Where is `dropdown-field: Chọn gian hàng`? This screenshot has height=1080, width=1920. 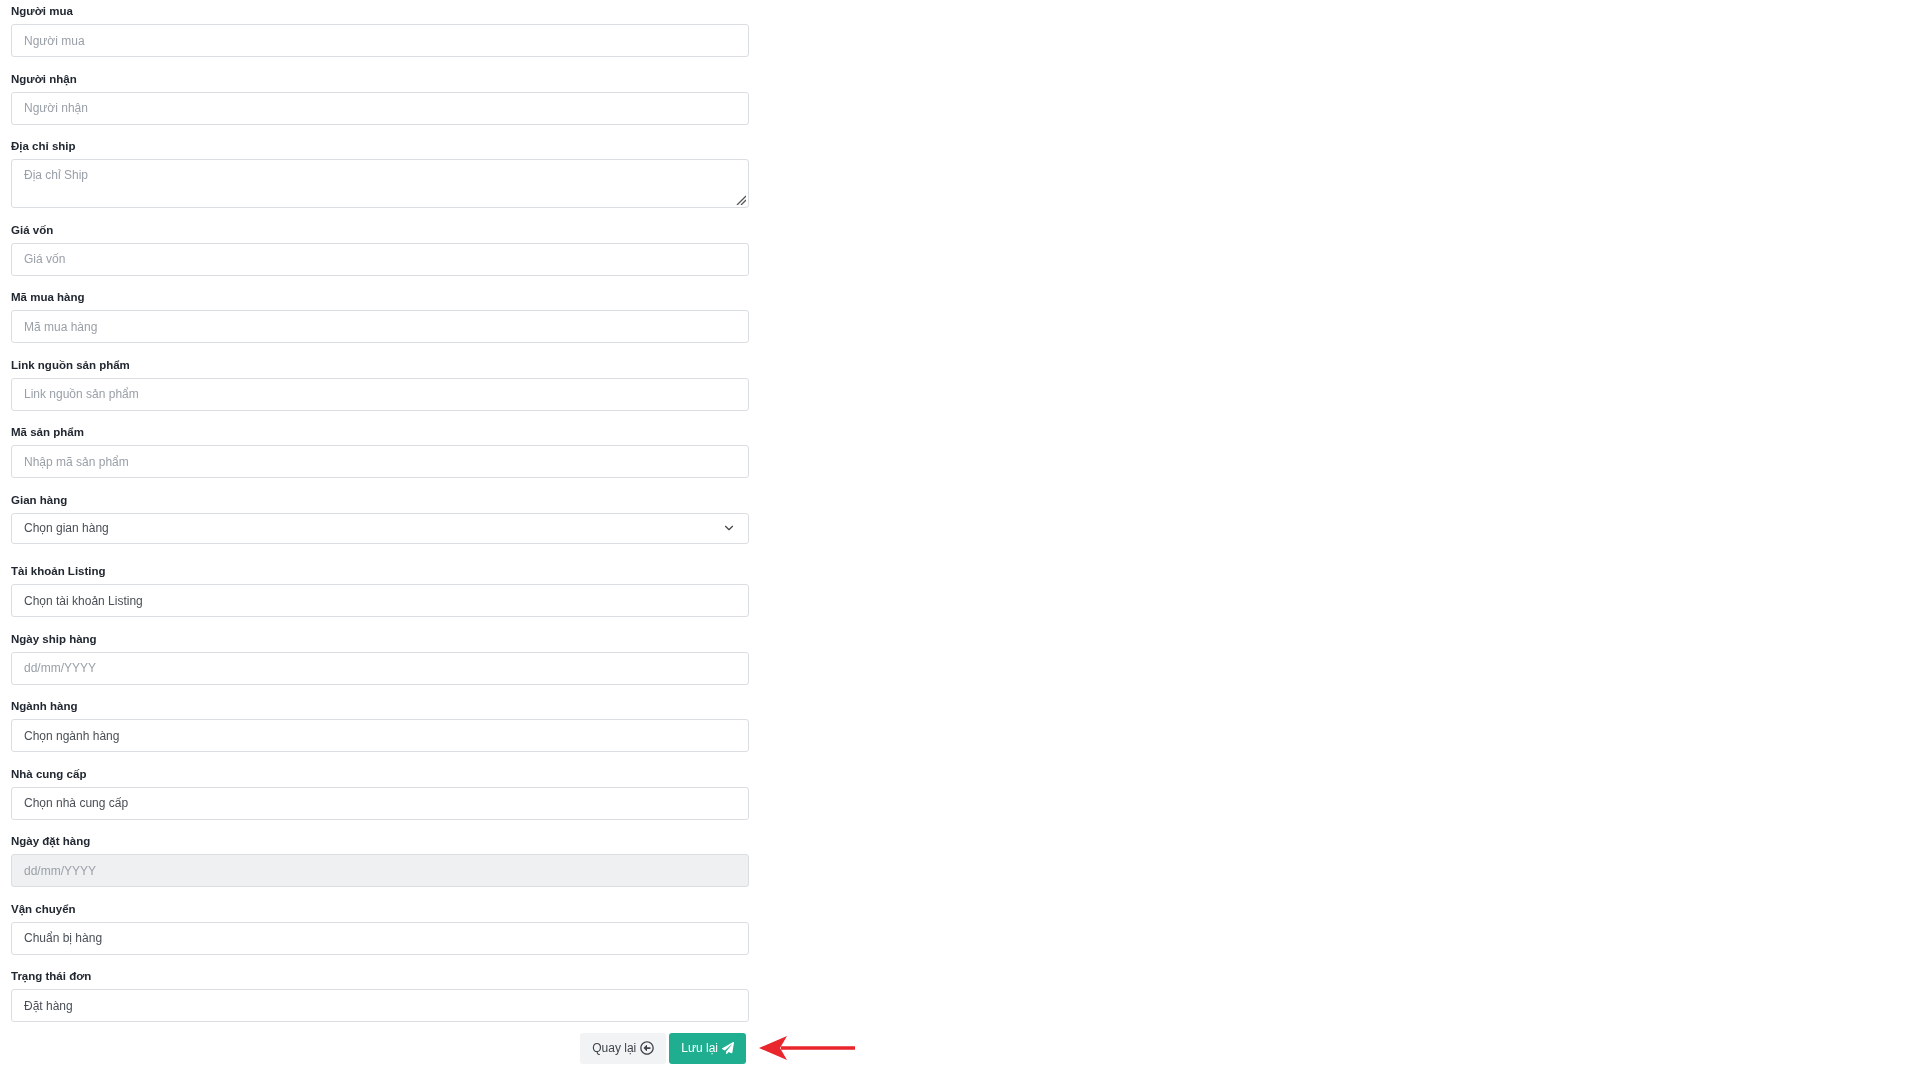
dropdown-field: Chọn gian hàng is located at coordinates (380, 528).